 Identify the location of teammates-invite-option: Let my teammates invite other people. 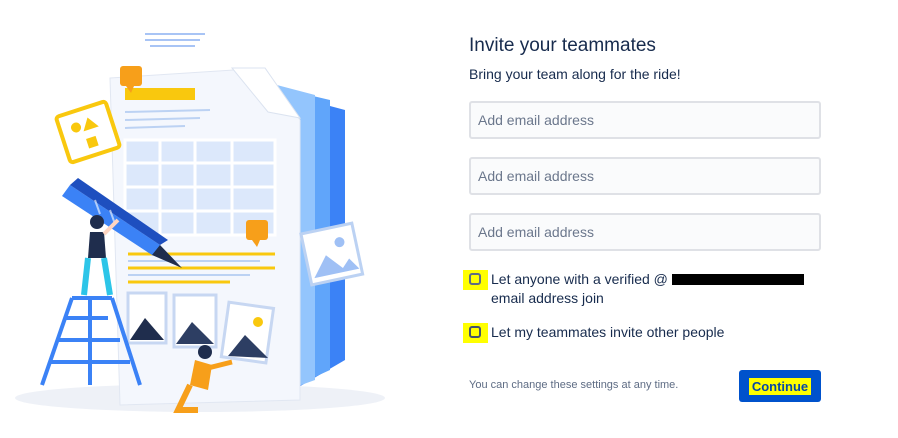
(593, 333).